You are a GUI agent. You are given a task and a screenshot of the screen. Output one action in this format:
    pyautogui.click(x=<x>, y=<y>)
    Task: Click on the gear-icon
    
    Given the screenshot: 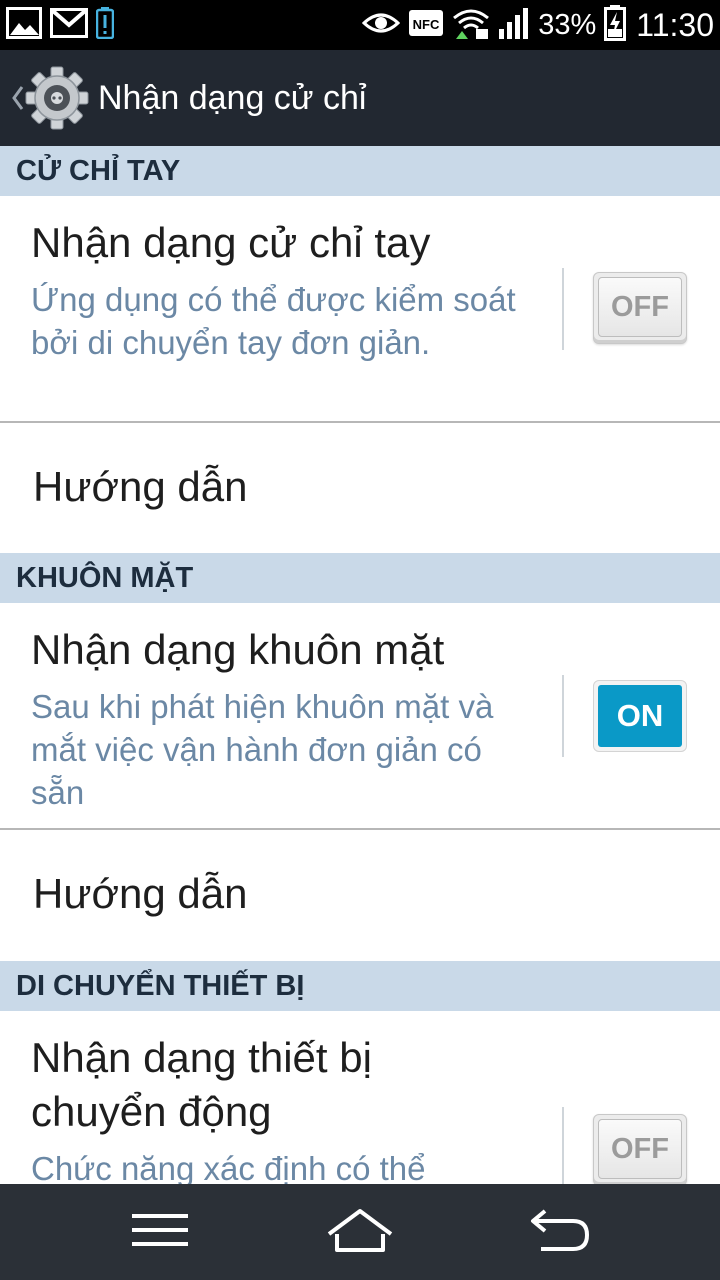 What is the action you would take?
    pyautogui.click(x=57, y=98)
    